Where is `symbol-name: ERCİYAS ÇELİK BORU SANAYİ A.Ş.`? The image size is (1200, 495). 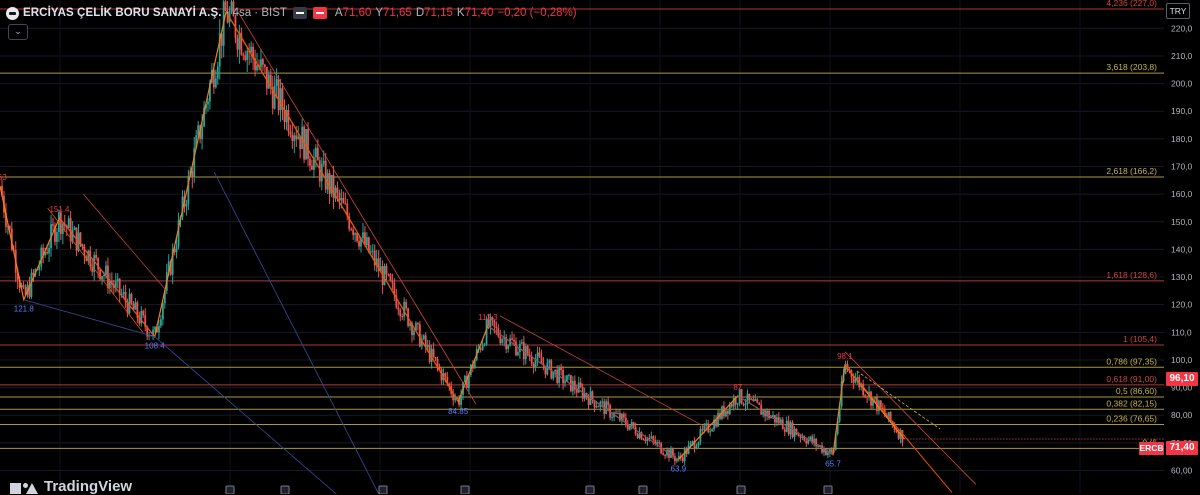
symbol-name: ERCİYAS ÇELİK BORU SANAYİ A.Ş. is located at coordinates (122, 13).